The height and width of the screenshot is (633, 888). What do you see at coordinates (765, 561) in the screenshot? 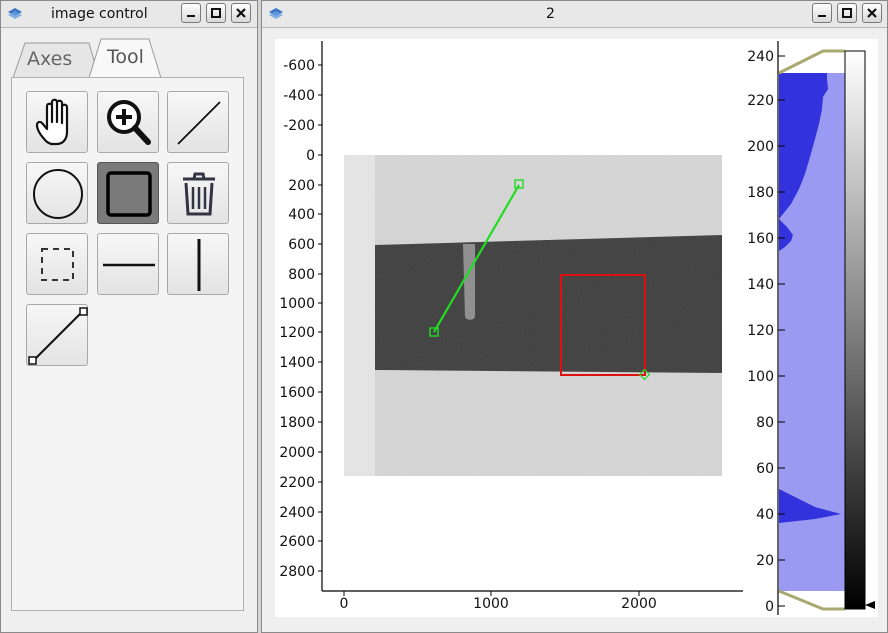
I see `hist-tick-label: 20` at bounding box center [765, 561].